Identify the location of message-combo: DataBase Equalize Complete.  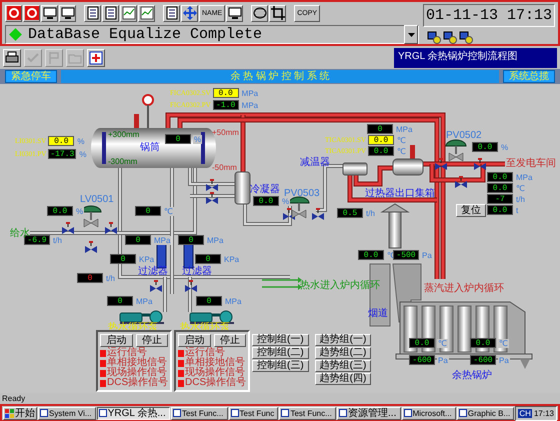
(212, 34).